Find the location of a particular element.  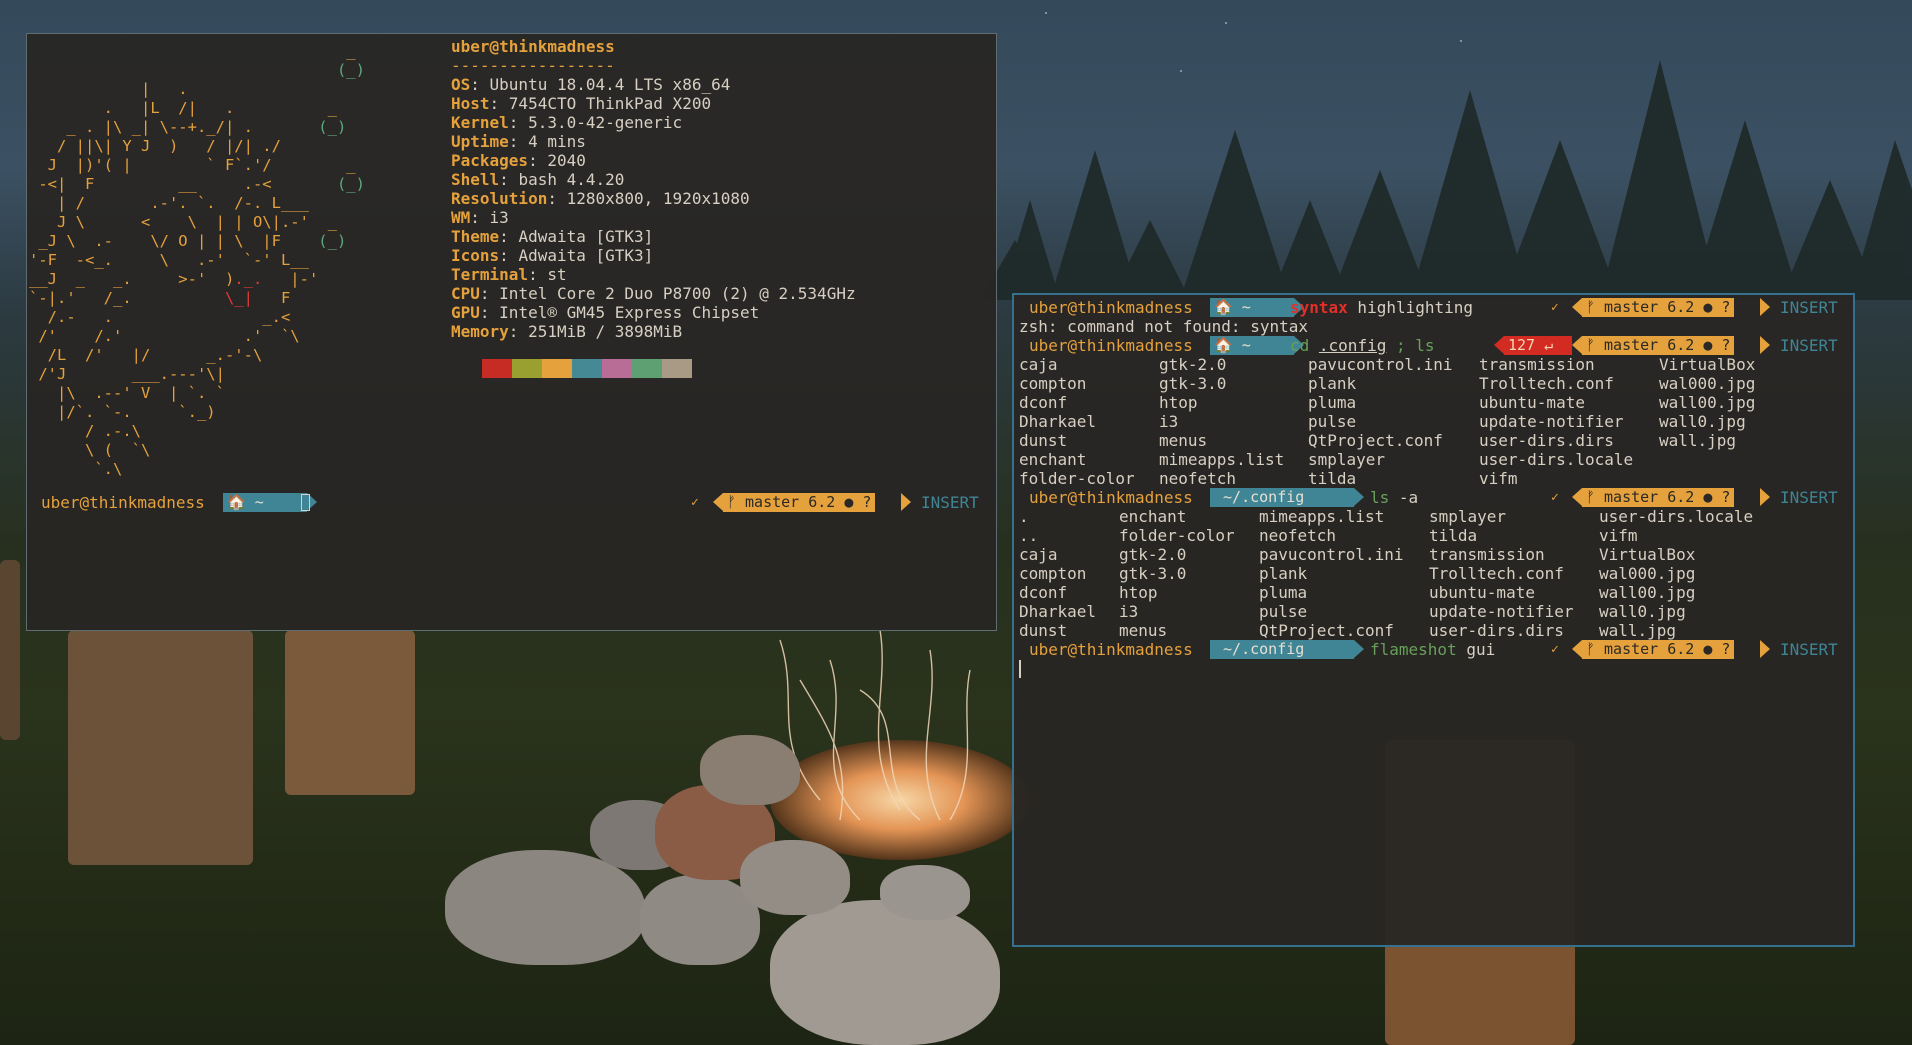

info-key: CPU is located at coordinates (465, 293).